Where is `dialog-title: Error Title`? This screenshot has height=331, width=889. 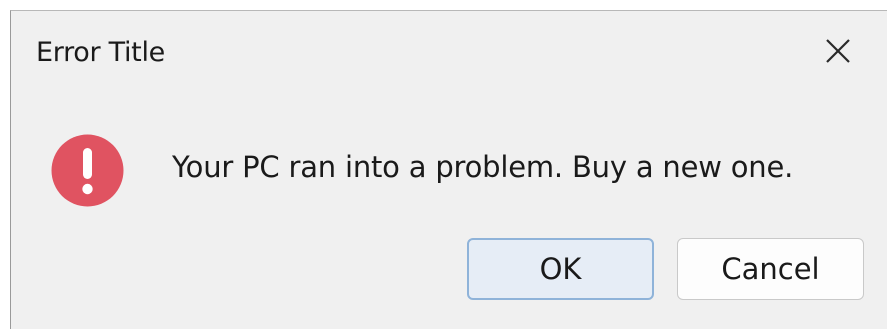 dialog-title: Error Title is located at coordinates (100, 52).